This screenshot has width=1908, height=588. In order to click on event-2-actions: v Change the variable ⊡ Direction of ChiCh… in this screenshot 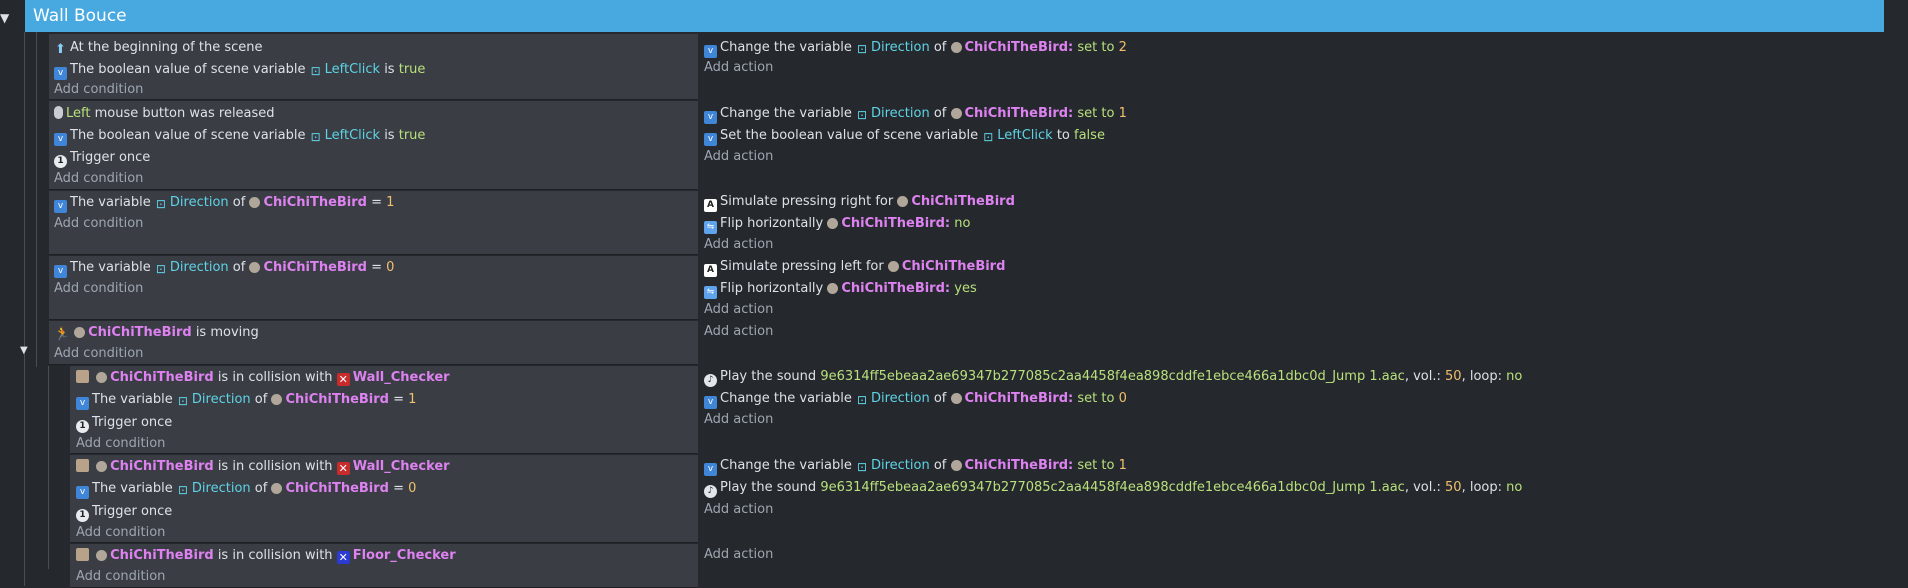, I will do `click(1291, 145)`.